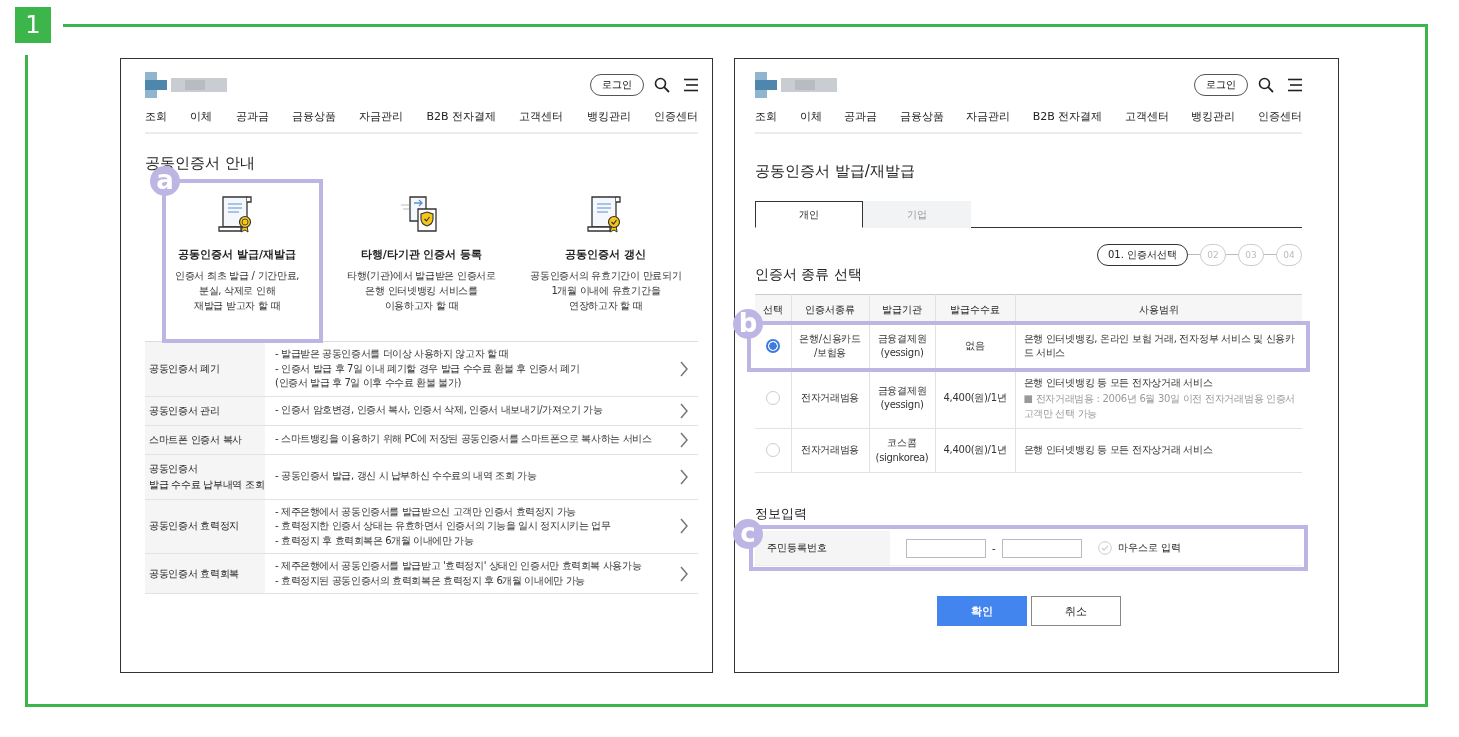 The height and width of the screenshot is (737, 1459). What do you see at coordinates (443, 526) in the screenshot?
I see `service-description: - 효력정지한 인증서 상태는 유효하면서 인증서의 기능을 일시 정지시키는 업무` at bounding box center [443, 526].